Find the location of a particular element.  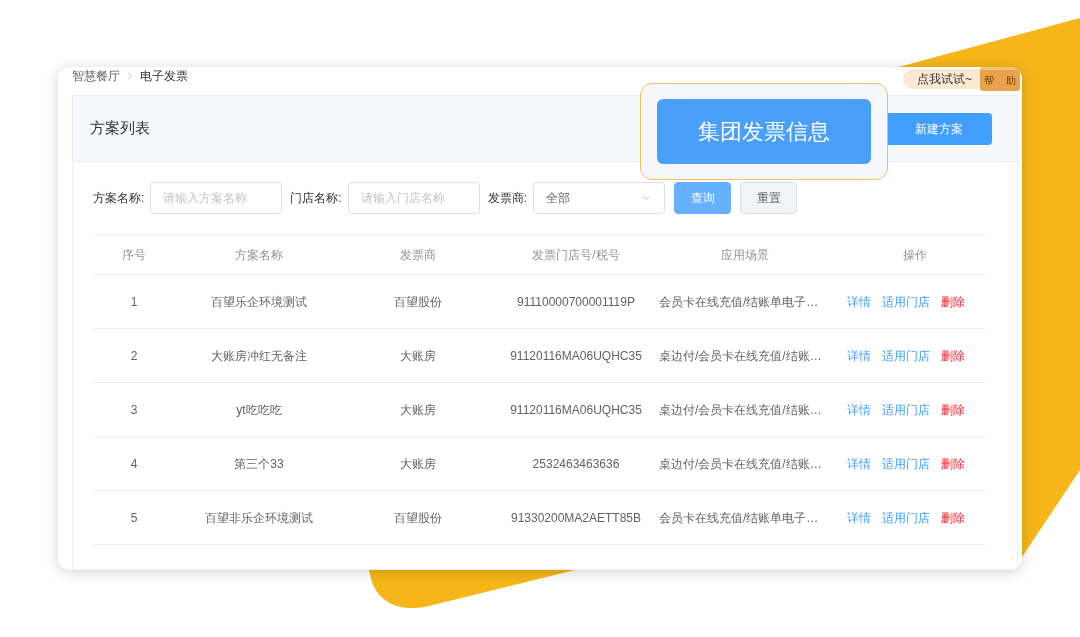

reset-button: 重置 is located at coordinates (769, 198).